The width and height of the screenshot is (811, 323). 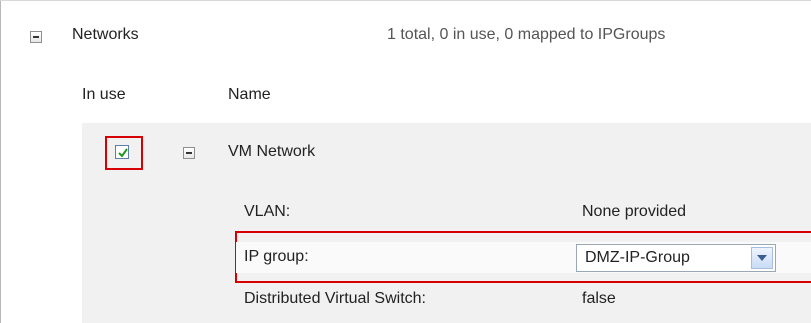 I want to click on ip-group-selected-value: DMZ-IP-Group, so click(x=637, y=257).